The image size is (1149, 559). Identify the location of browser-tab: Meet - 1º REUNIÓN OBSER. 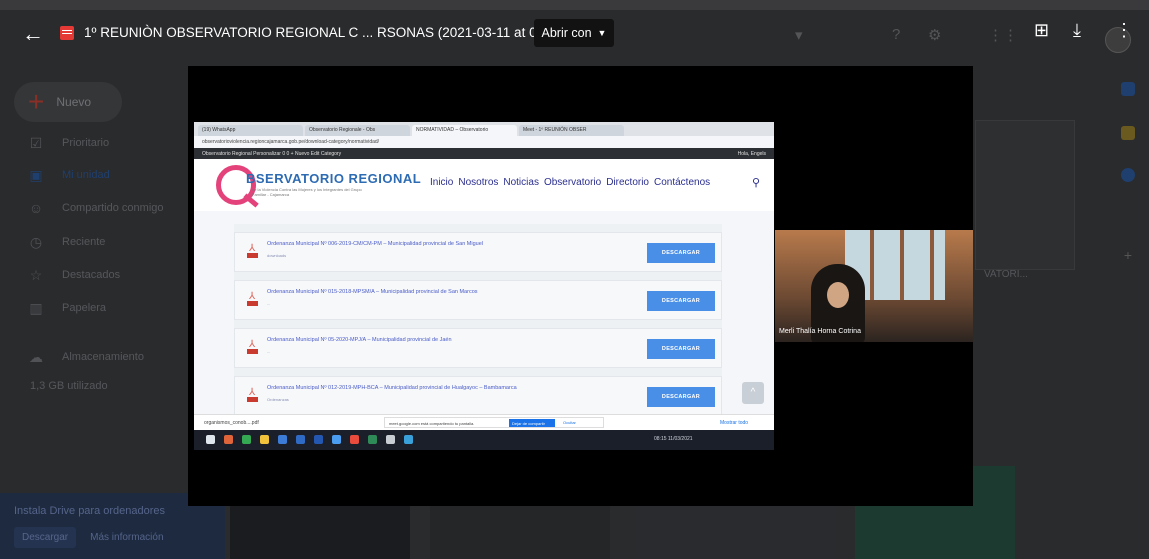
(571, 130).